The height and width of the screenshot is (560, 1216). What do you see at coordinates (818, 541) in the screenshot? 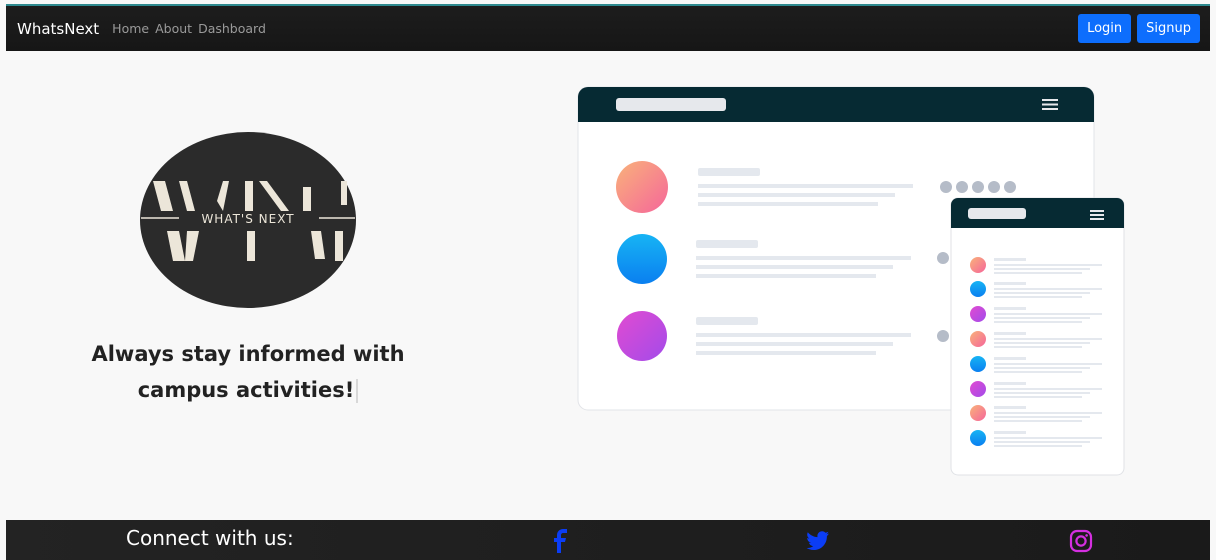
I see `twitter-icon` at bounding box center [818, 541].